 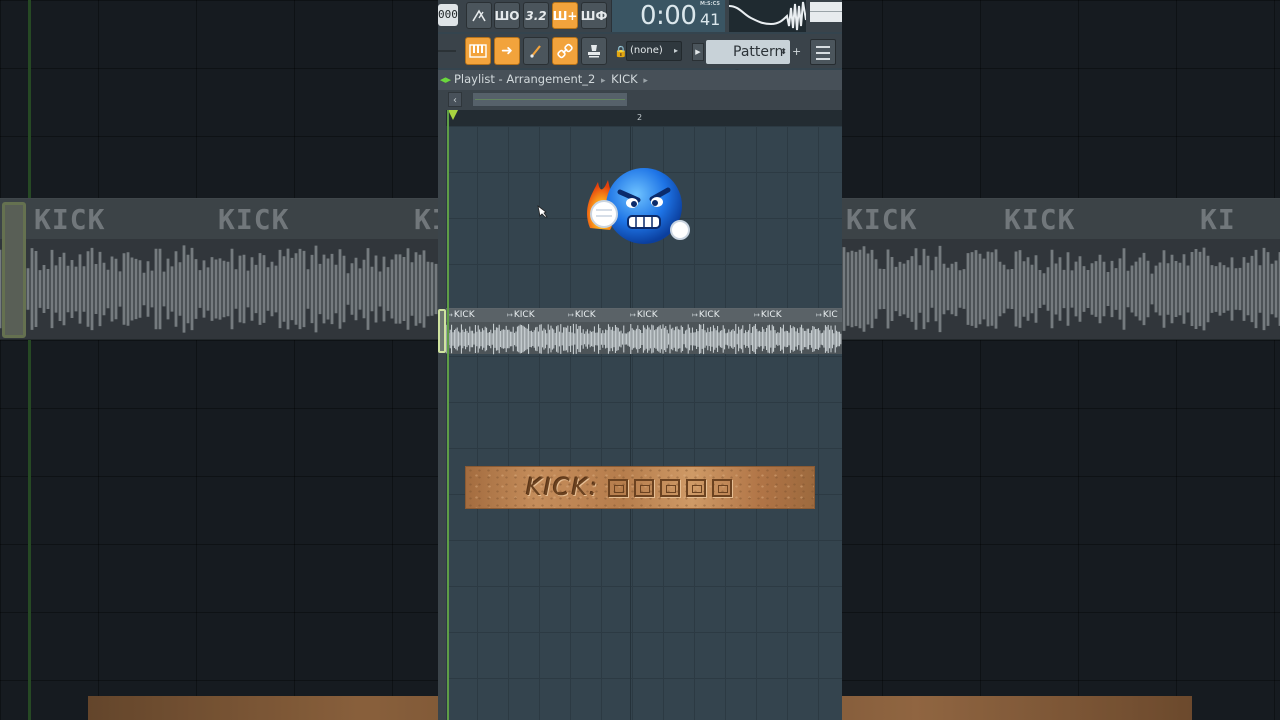 I want to click on link-button, so click(x=565, y=51).